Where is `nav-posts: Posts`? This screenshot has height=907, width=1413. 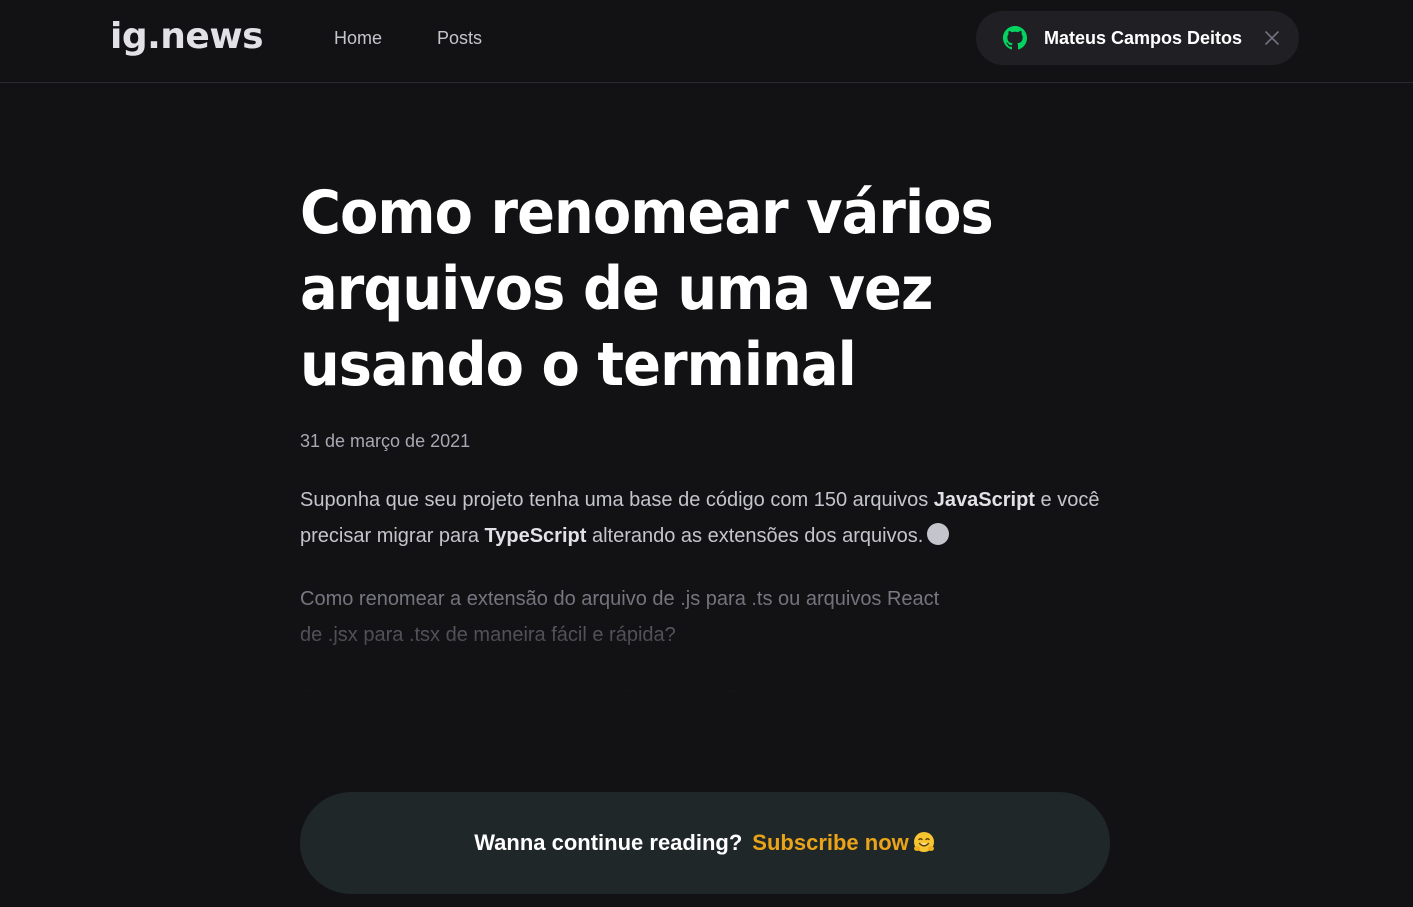
nav-posts: Posts is located at coordinates (459, 38).